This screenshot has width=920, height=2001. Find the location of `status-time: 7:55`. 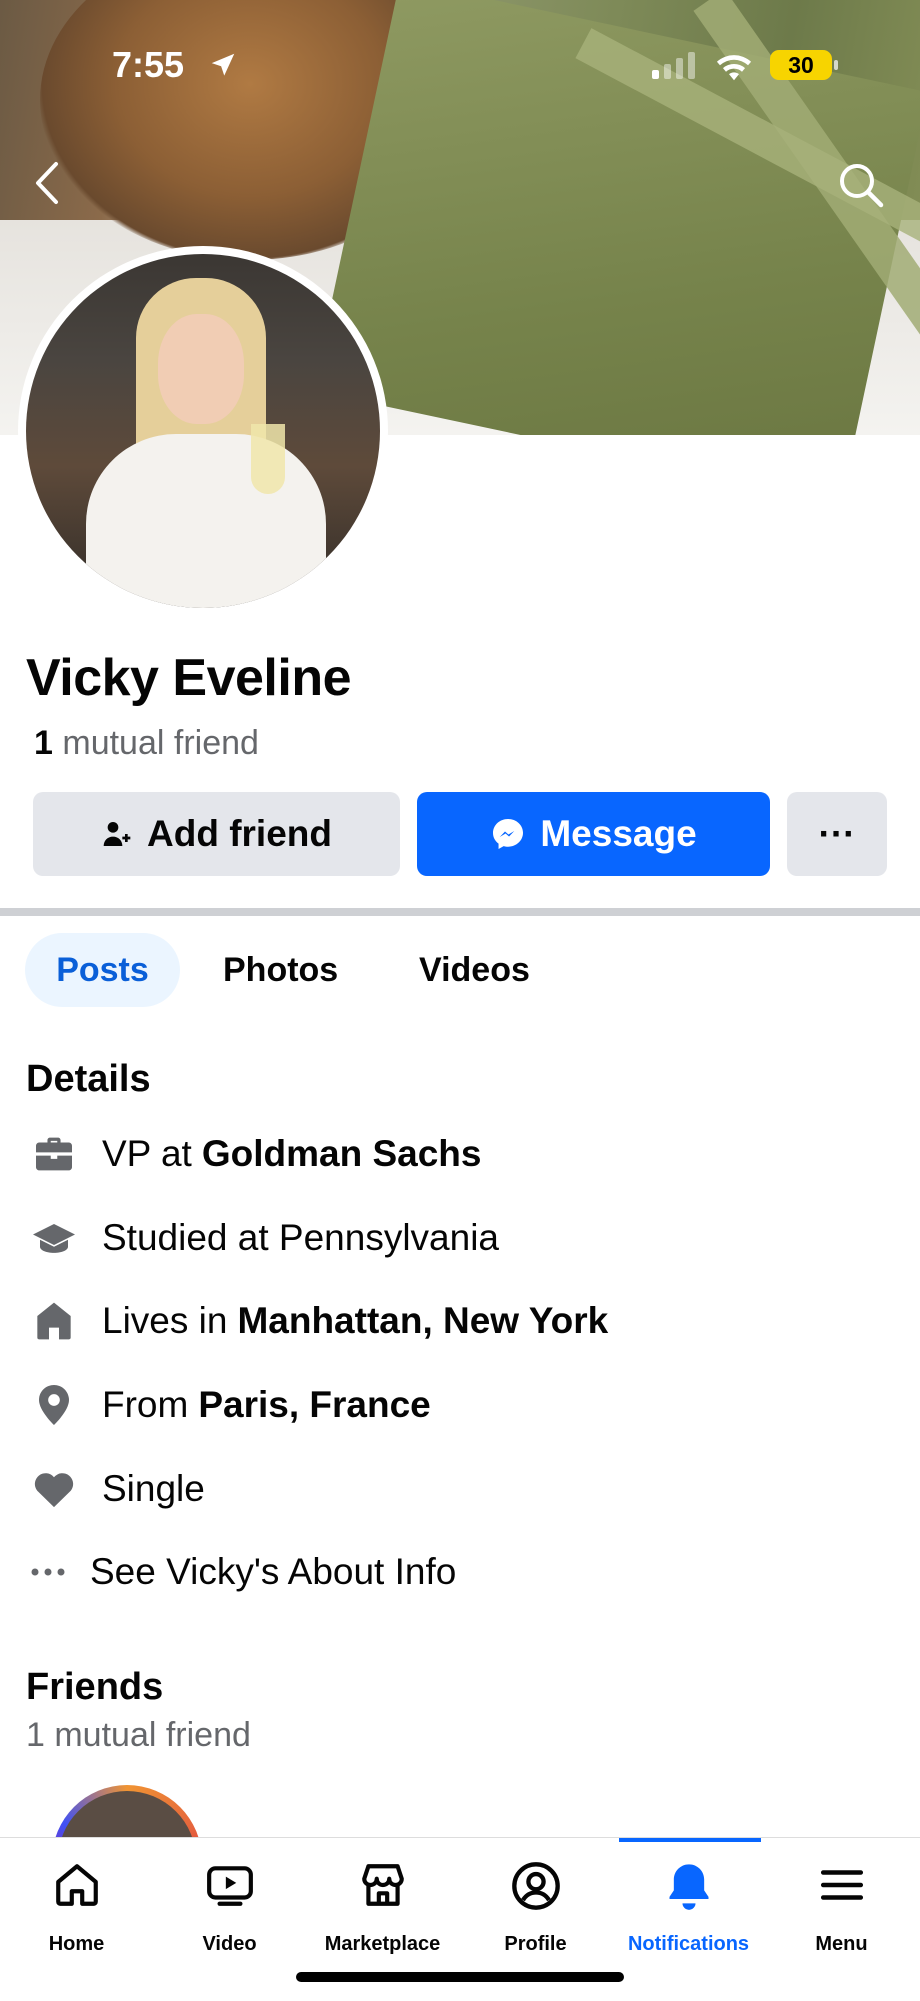

status-time: 7:55 is located at coordinates (148, 64).